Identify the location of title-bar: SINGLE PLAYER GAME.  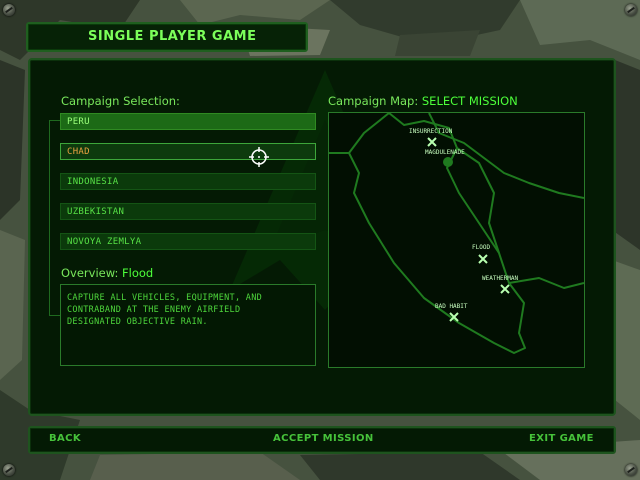
(167, 37).